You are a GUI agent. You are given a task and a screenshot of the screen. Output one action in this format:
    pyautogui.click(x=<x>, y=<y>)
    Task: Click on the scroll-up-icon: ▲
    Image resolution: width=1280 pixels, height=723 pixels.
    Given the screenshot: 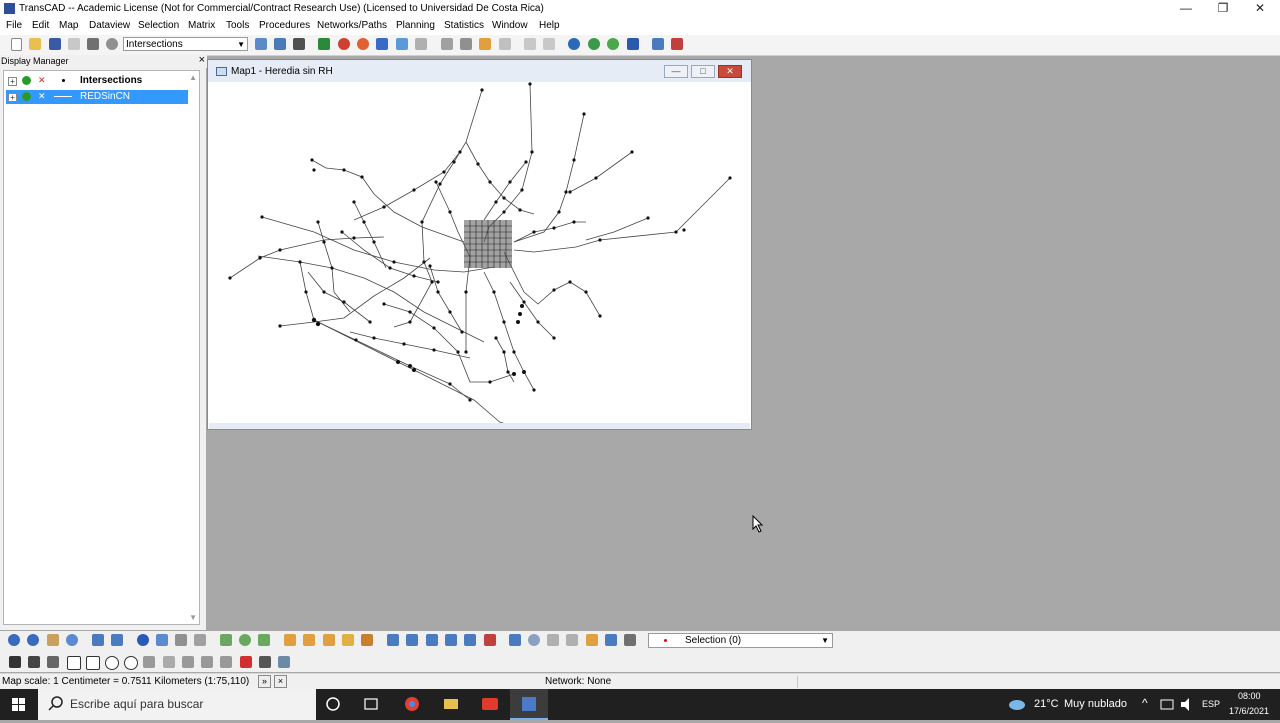 What is the action you would take?
    pyautogui.click(x=193, y=77)
    